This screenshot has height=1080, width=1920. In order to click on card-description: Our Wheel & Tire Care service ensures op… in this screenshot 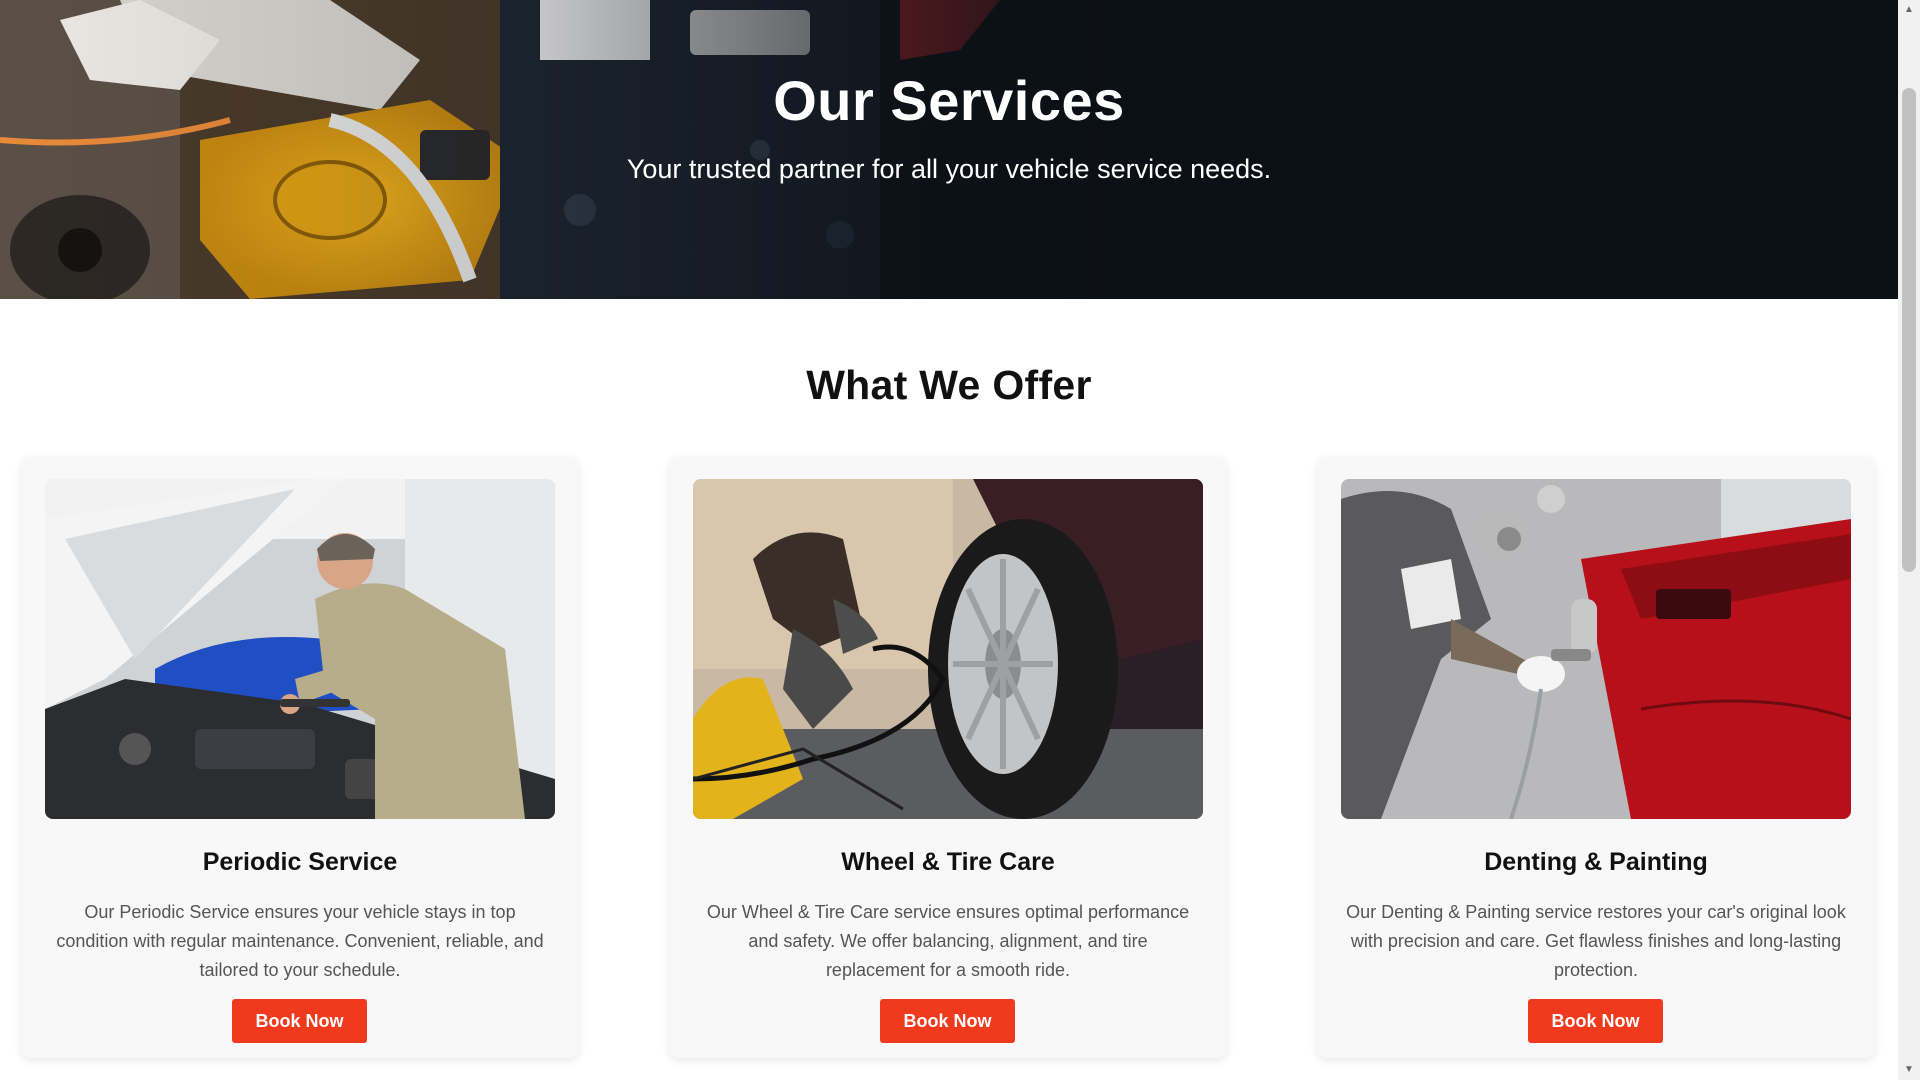, I will do `click(948, 941)`.